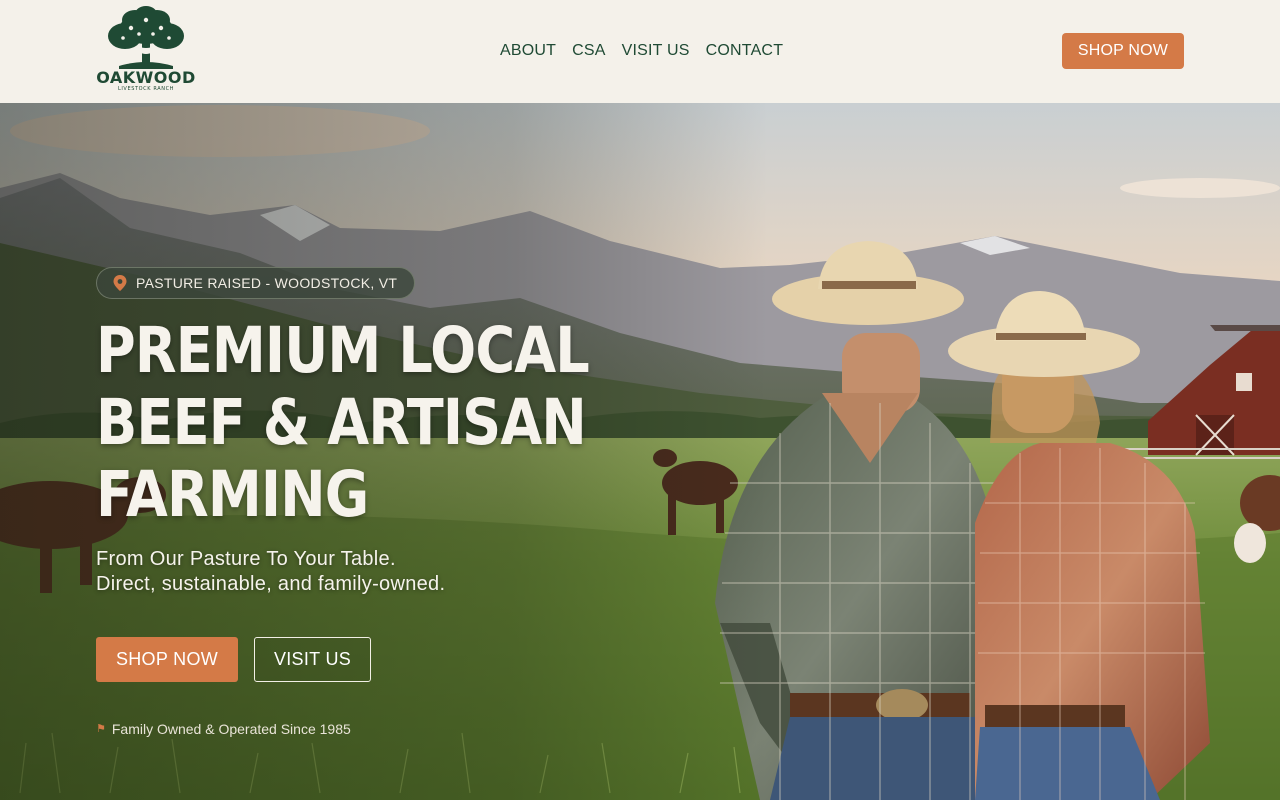 This screenshot has width=1280, height=800. Describe the element at coordinates (146, 77) in the screenshot. I see `logo-name: OAKWOOD` at that location.